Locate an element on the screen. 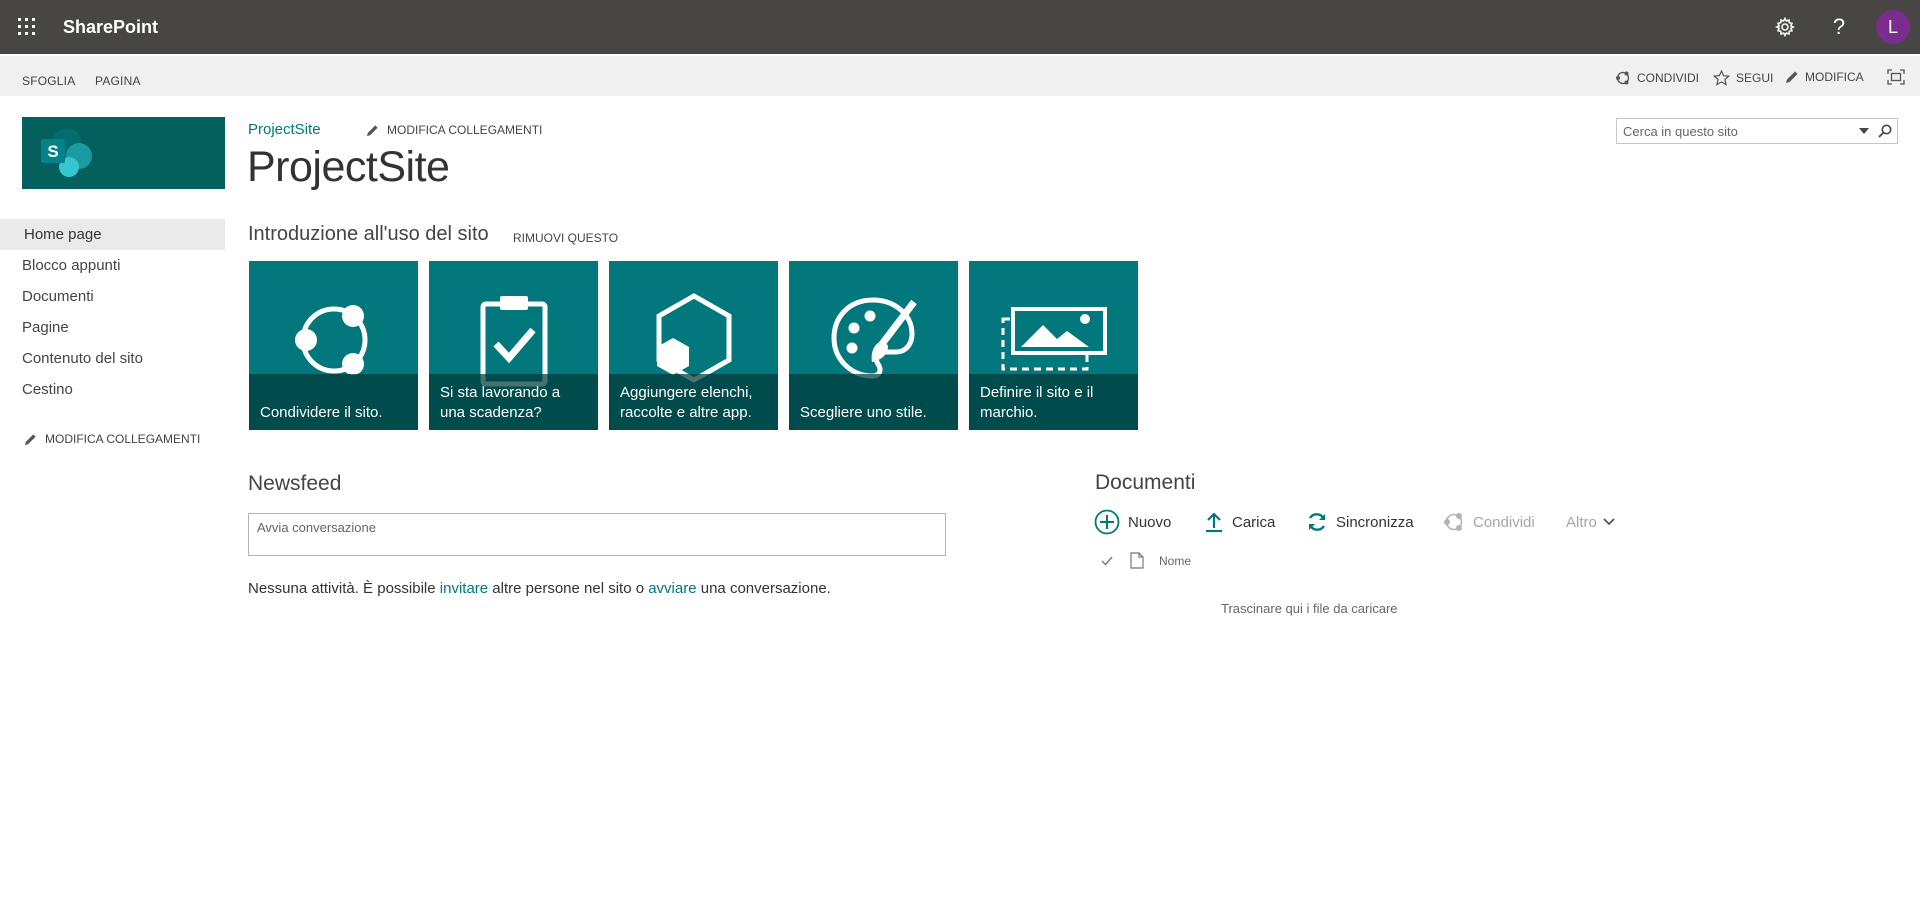 The image size is (1920, 903). ribbon: SFOGLIA PAGINA CONDIVIDI SEGUI MODIFICA is located at coordinates (960, 75).